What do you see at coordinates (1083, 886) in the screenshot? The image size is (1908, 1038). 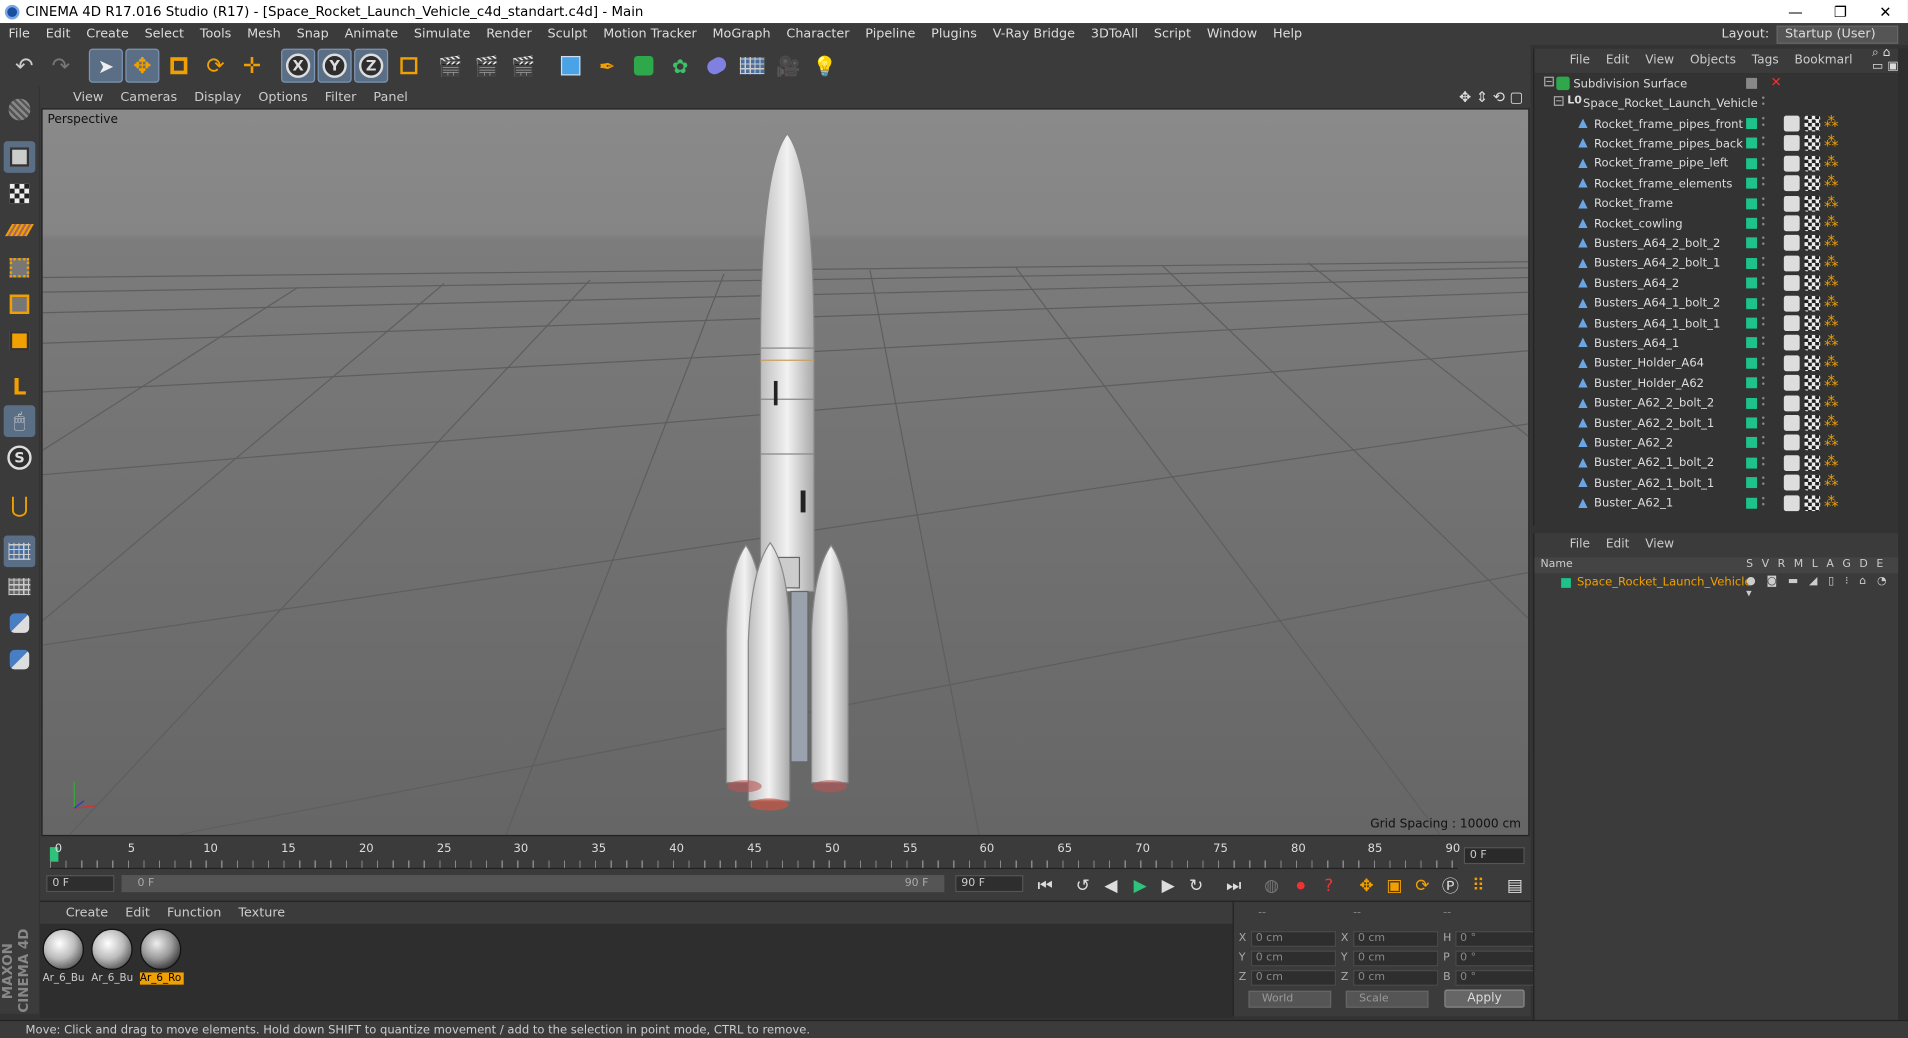 I see `prev-key-button: ↺` at bounding box center [1083, 886].